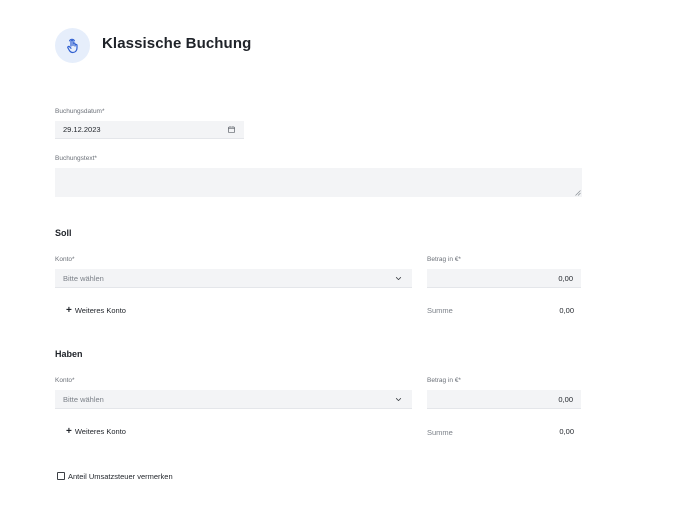  I want to click on soll-amount-value: 0,00, so click(565, 278).